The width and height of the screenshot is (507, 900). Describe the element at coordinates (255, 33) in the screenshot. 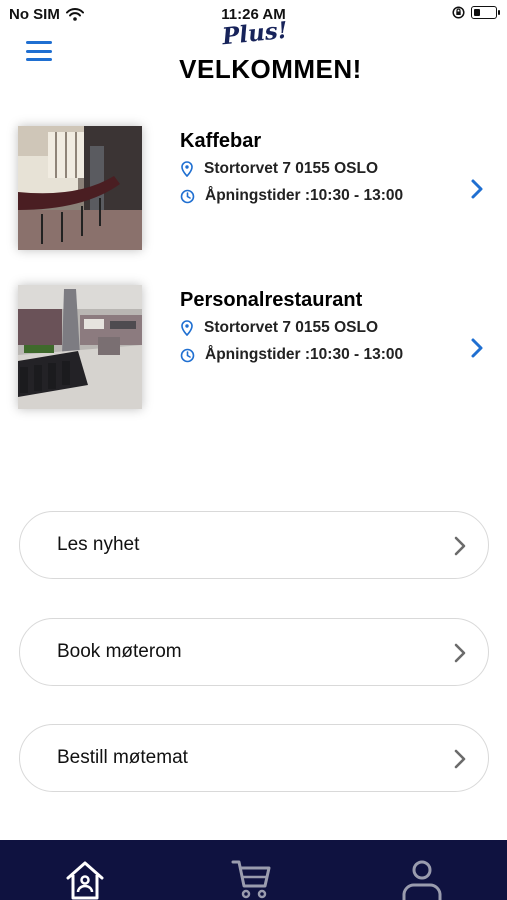

I see `app-logo: Plus!` at that location.